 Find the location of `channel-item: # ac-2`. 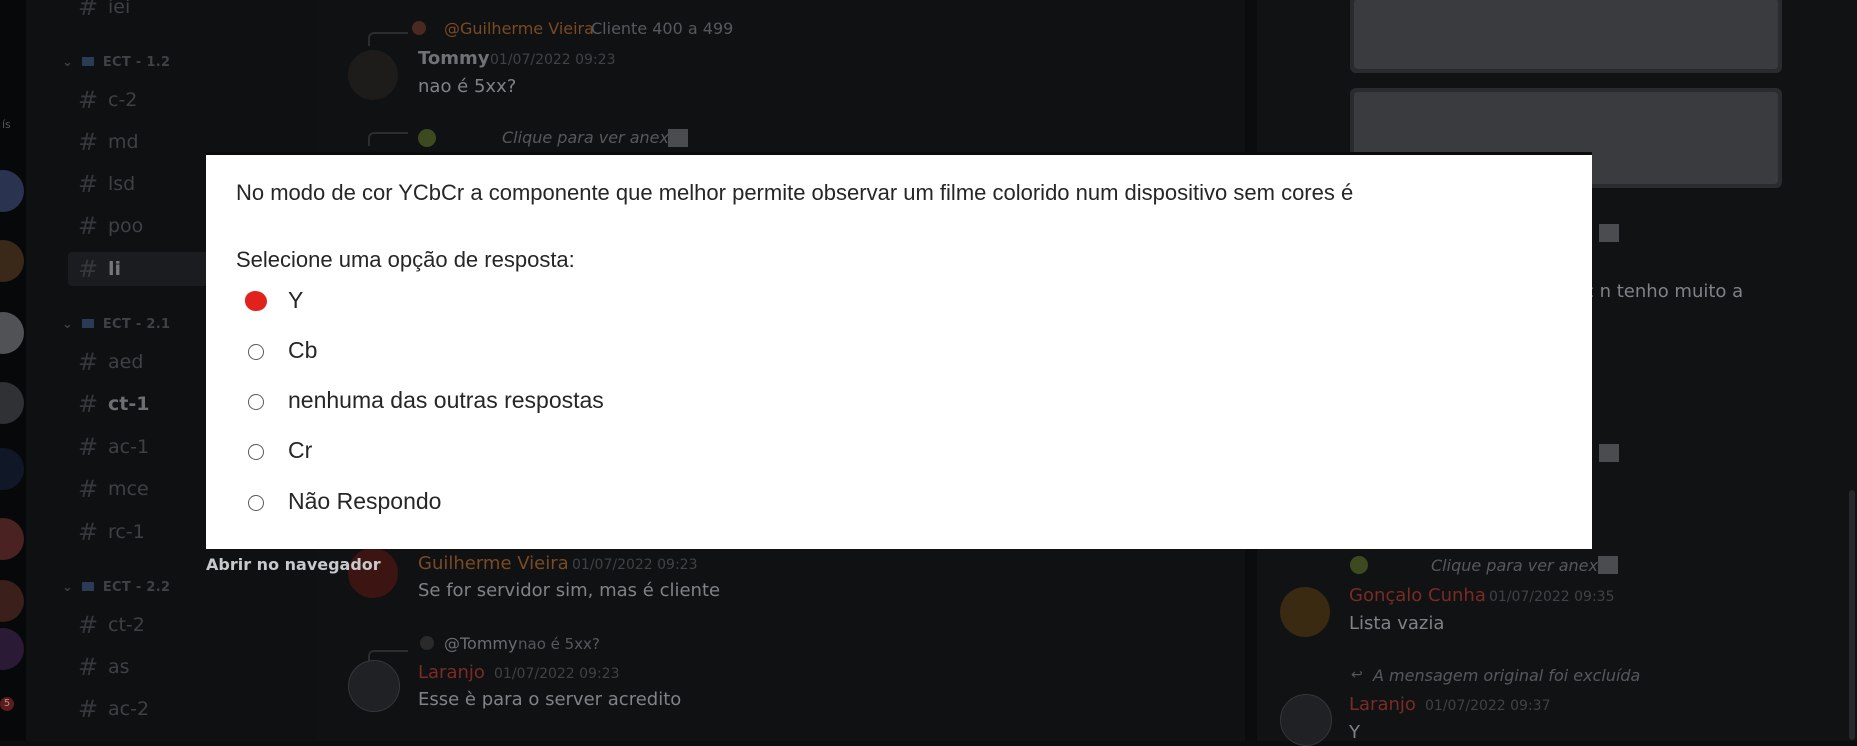

channel-item: # ac-2 is located at coordinates (188, 709).